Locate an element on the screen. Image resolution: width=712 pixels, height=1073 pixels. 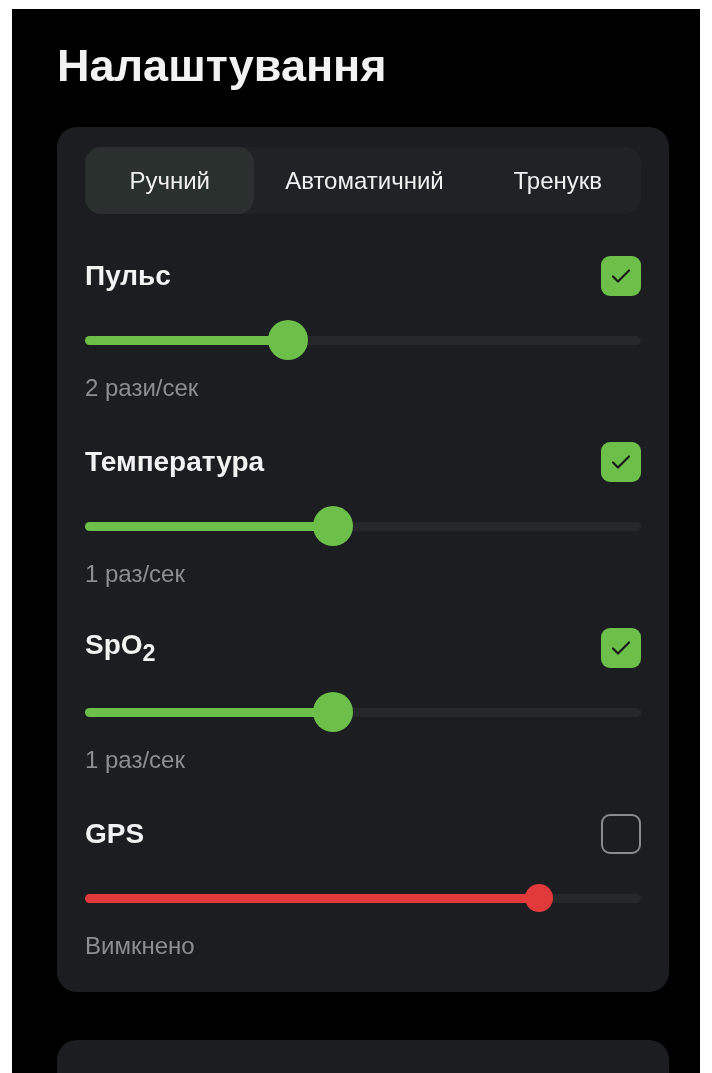
sensor-label: GPS is located at coordinates (115, 834).